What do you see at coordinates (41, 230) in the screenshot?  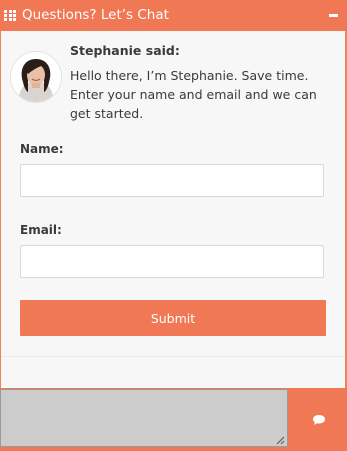 I see `email-label: Email:` at bounding box center [41, 230].